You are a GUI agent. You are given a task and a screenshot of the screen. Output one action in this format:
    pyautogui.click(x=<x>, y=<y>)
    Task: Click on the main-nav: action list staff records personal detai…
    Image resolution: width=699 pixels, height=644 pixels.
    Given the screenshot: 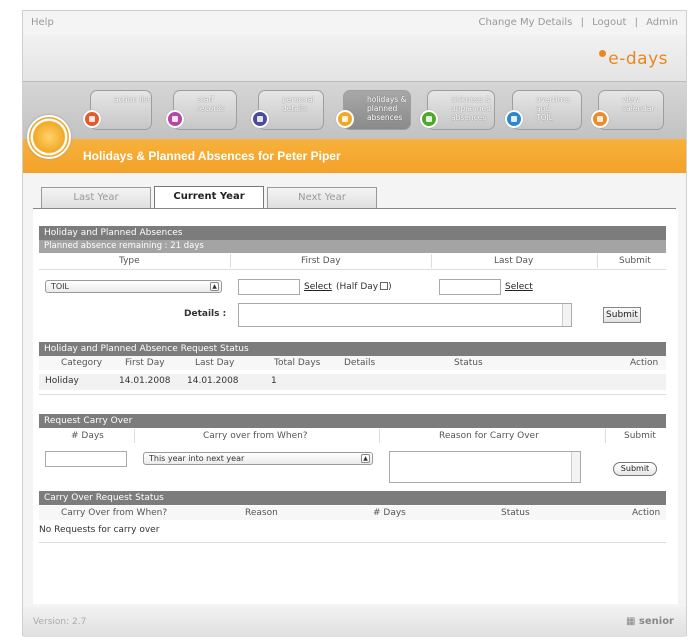 What is the action you would take?
    pyautogui.click(x=354, y=110)
    